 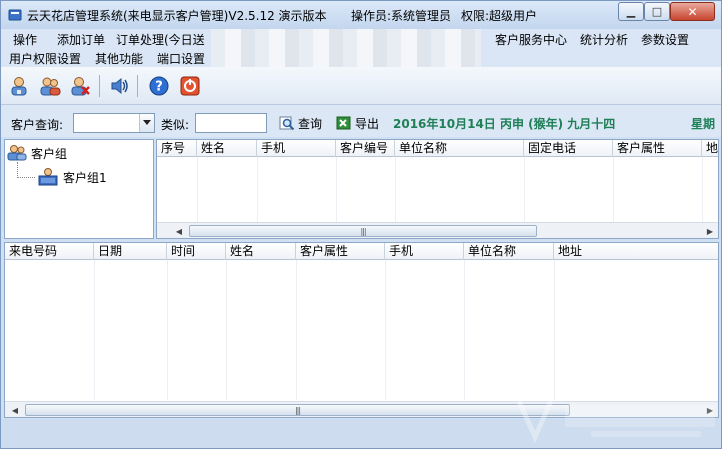 What do you see at coordinates (114, 123) in the screenshot?
I see `customer-query-select` at bounding box center [114, 123].